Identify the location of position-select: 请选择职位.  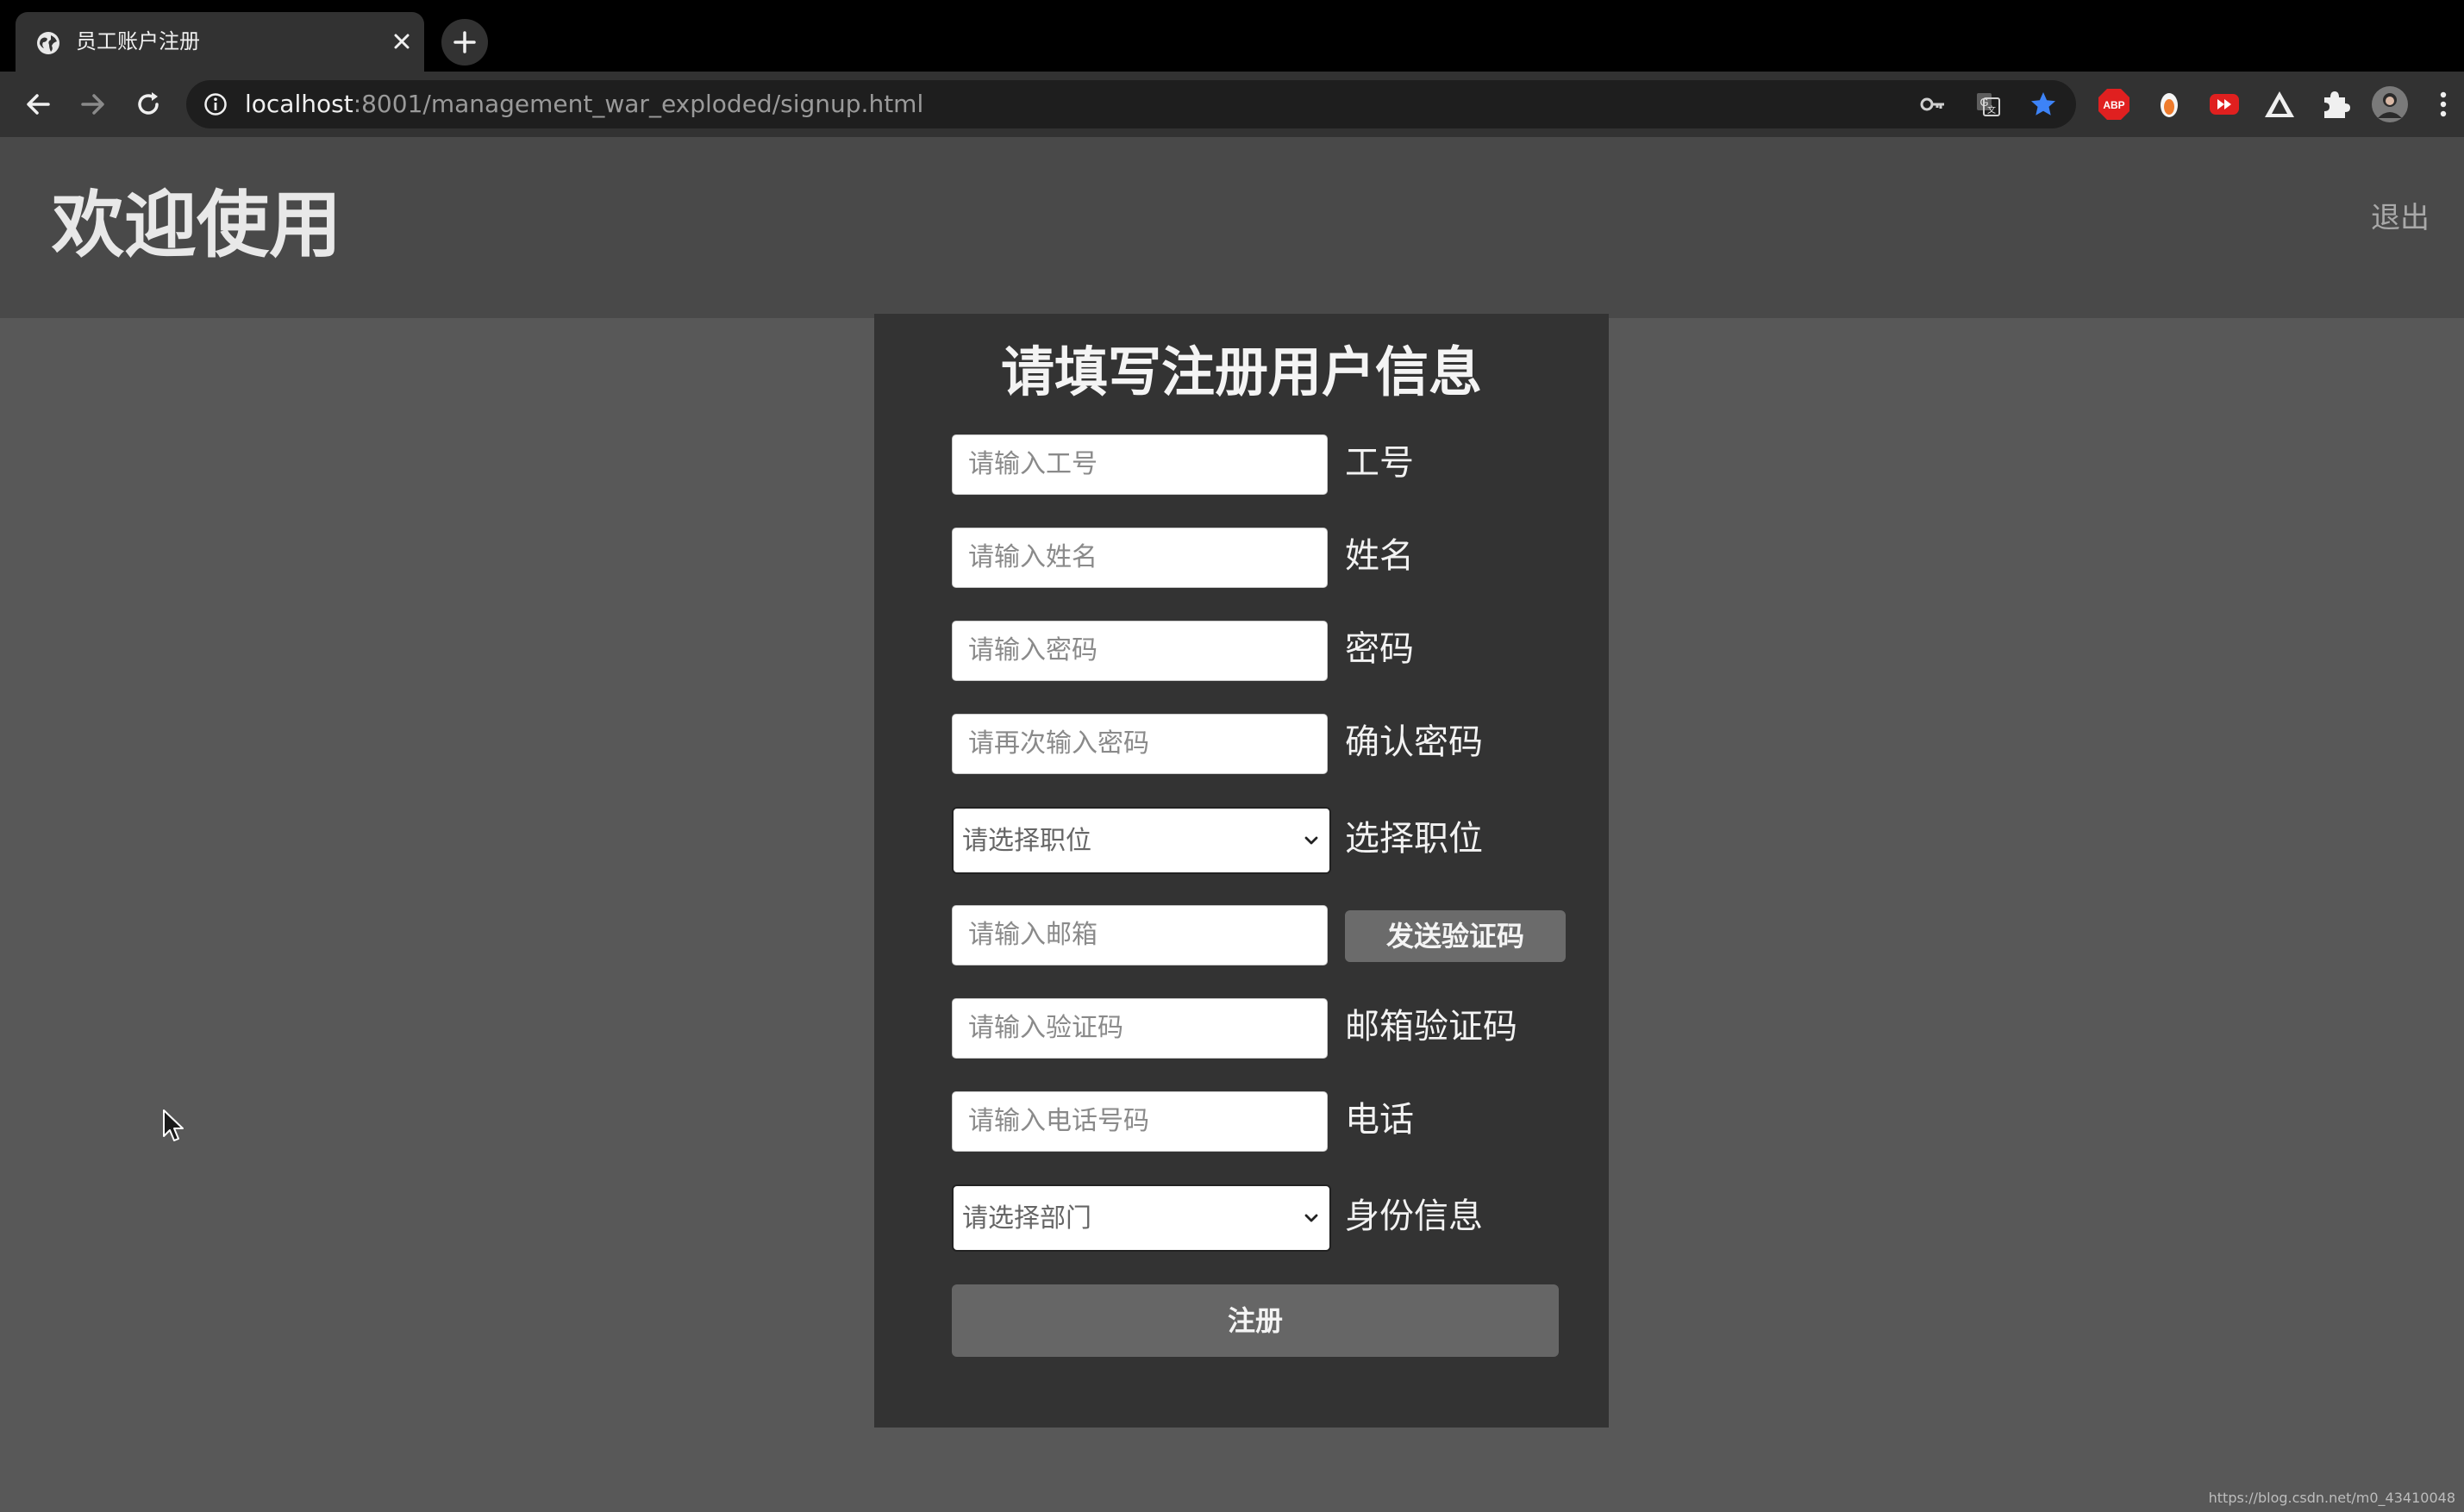
(1141, 840).